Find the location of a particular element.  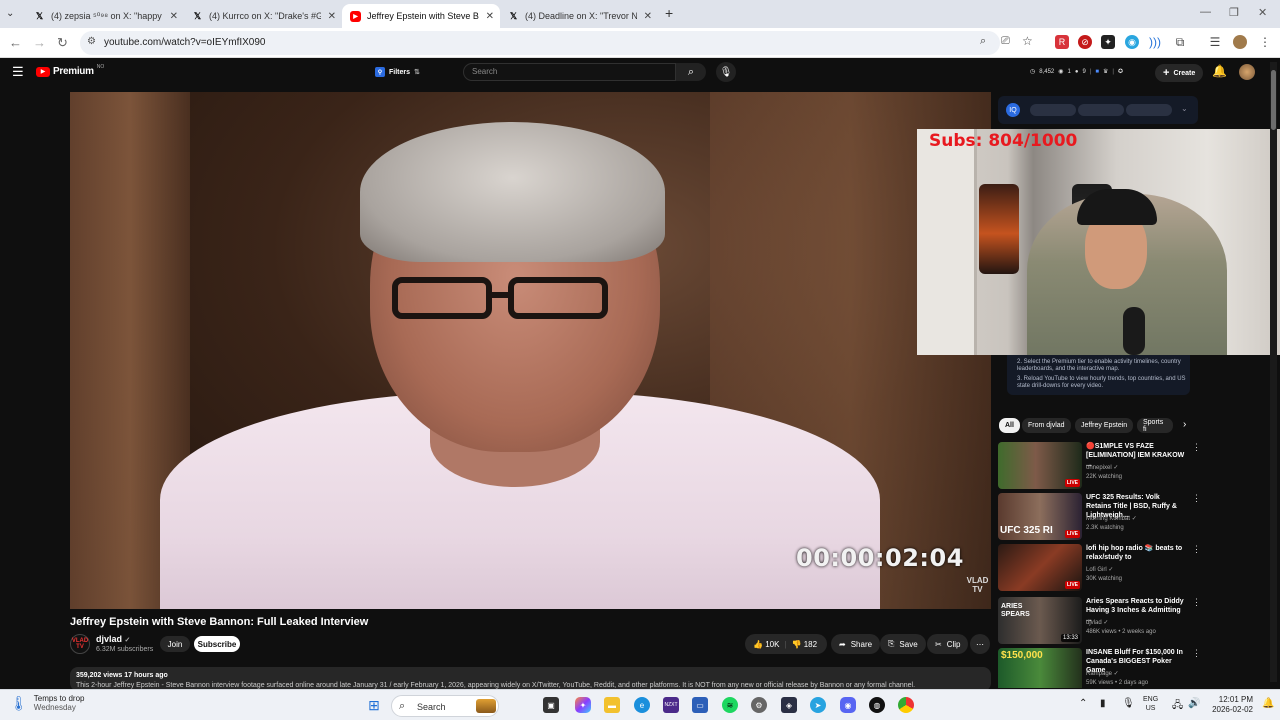

edge-icon: e is located at coordinates (642, 705).